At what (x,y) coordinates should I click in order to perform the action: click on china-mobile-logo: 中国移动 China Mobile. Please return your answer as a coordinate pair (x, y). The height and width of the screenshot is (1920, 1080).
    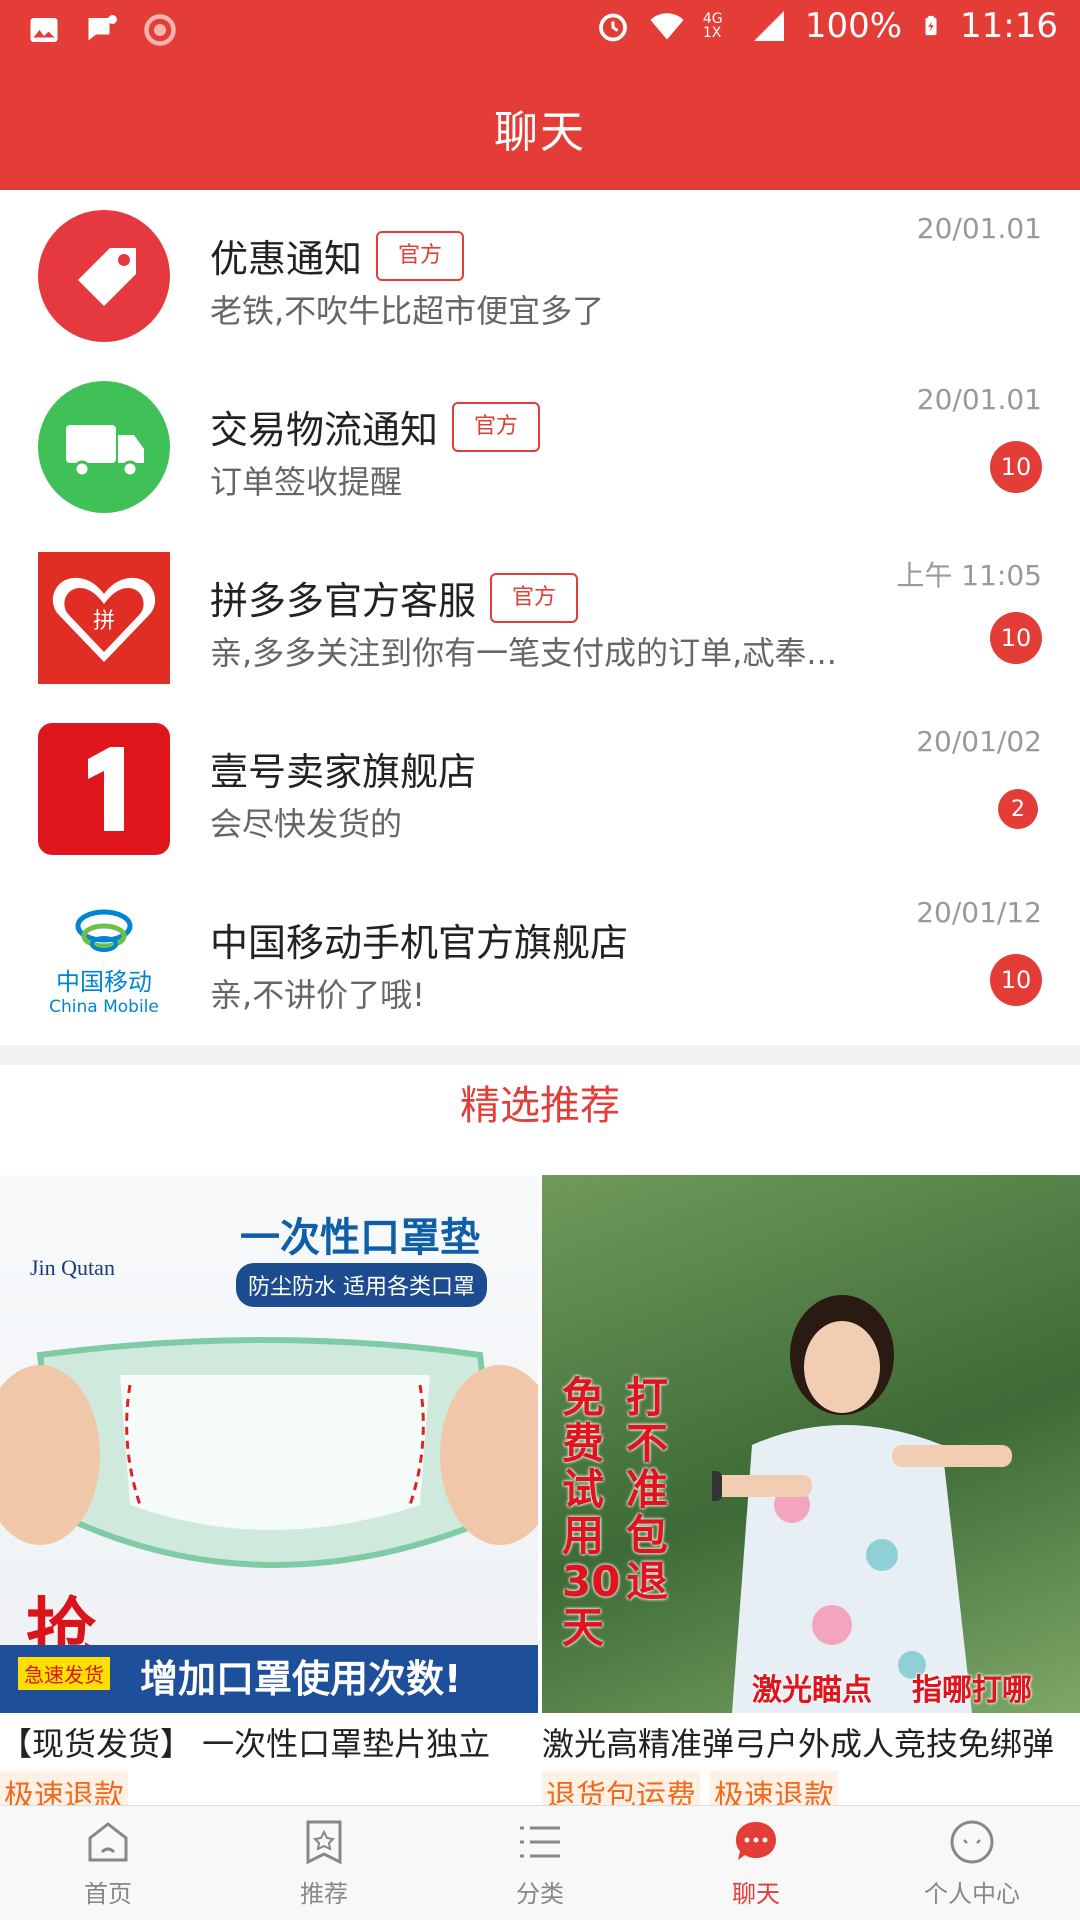
    Looking at the image, I should click on (104, 960).